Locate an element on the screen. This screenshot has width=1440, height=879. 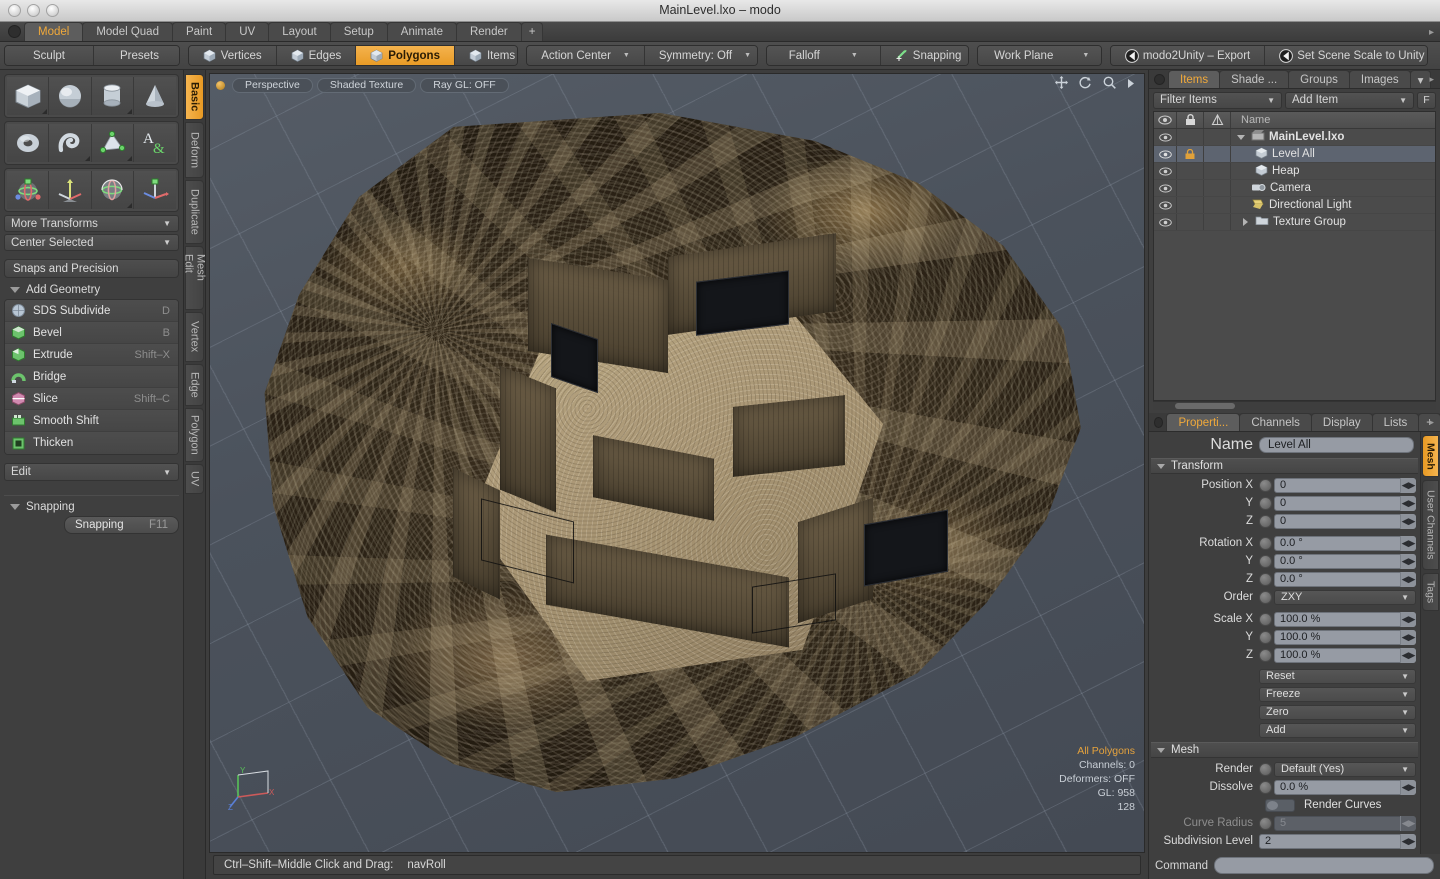
layout-overflow-arrow-icon: ▸ is located at coordinates (1431, 32).